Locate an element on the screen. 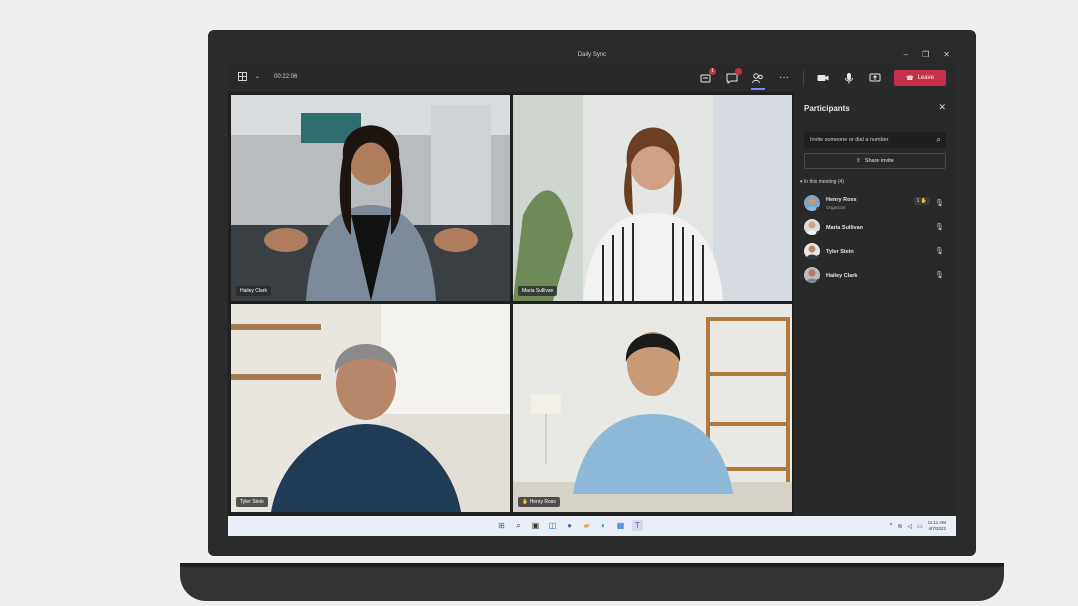  start-icon: ⊞ is located at coordinates (501, 525).